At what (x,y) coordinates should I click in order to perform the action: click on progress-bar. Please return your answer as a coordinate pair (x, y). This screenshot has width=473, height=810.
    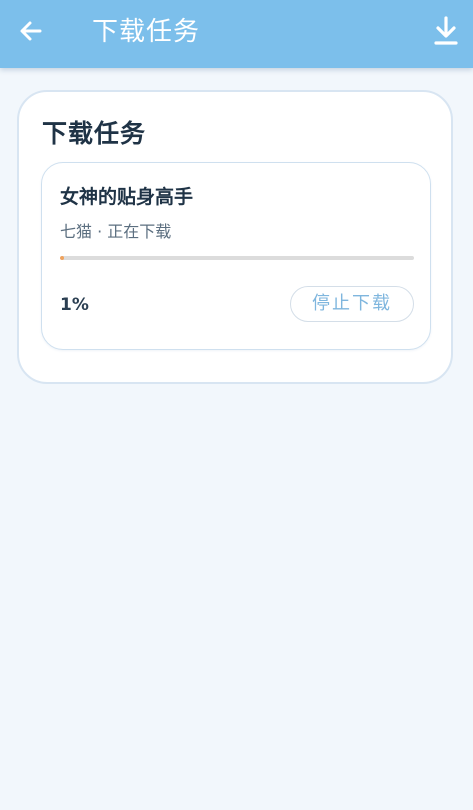
    Looking at the image, I should click on (237, 258).